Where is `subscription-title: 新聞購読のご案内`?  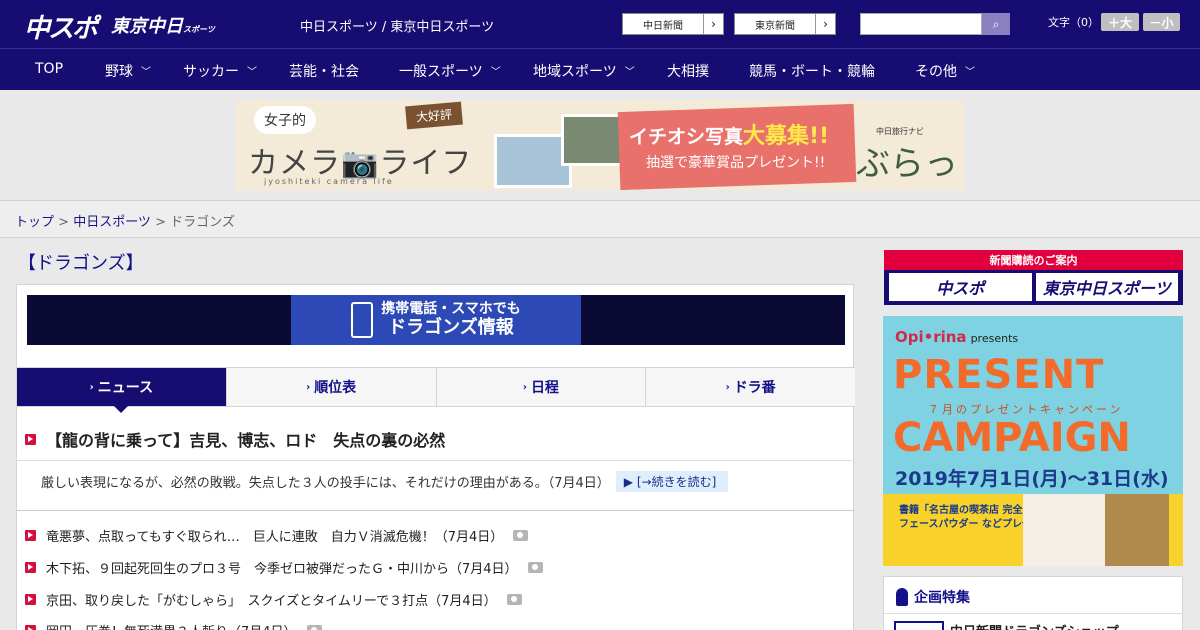 subscription-title: 新聞購読のご案内 is located at coordinates (1033, 260).